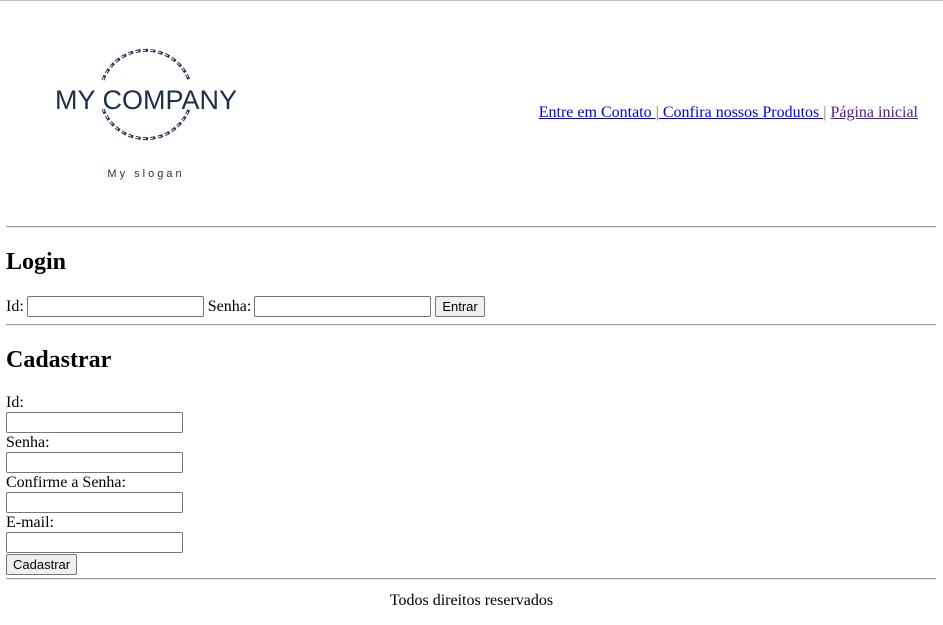 This screenshot has height=625, width=943. Describe the element at coordinates (343, 306) in the screenshot. I see `login-password-input` at that location.